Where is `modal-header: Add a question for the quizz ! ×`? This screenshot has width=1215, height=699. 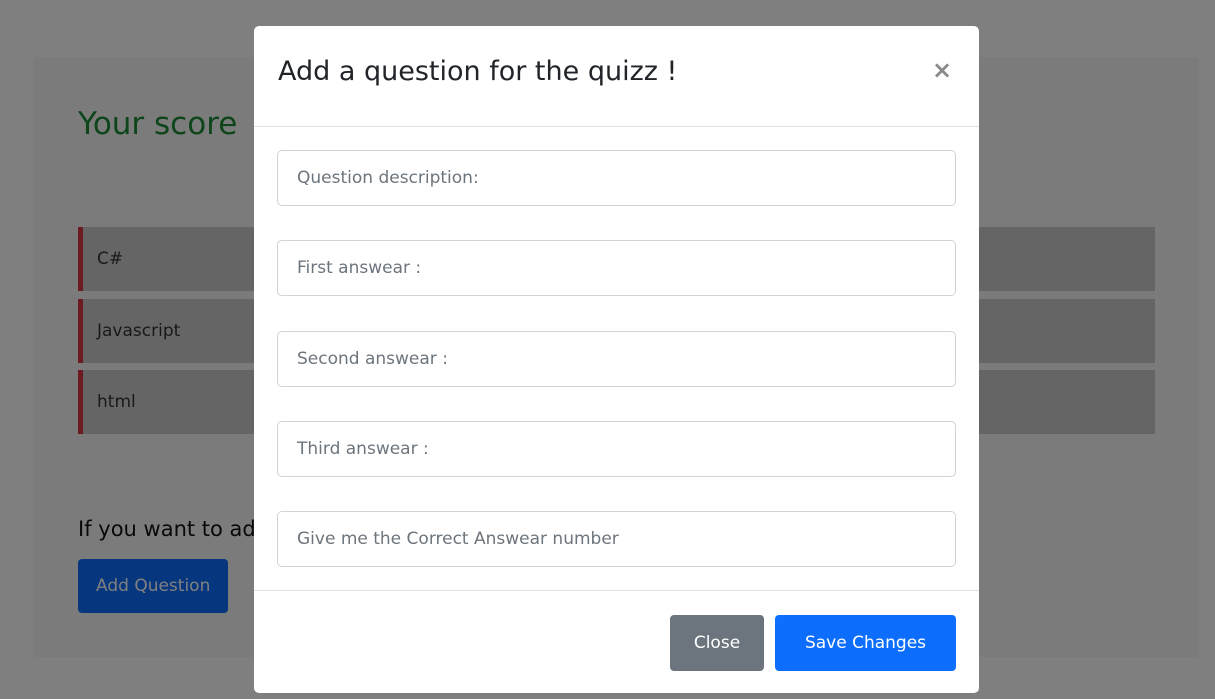
modal-header: Add a question for the quizz ! × is located at coordinates (616, 76).